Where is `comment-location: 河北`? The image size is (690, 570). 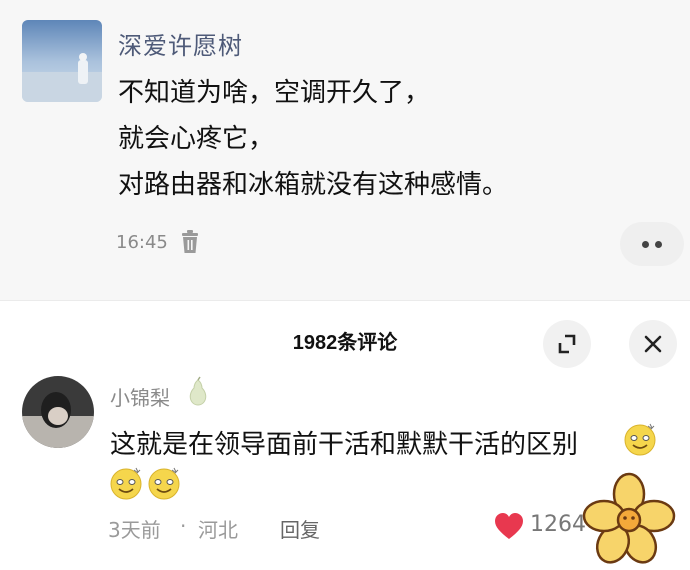
comment-location: 河北 is located at coordinates (218, 530).